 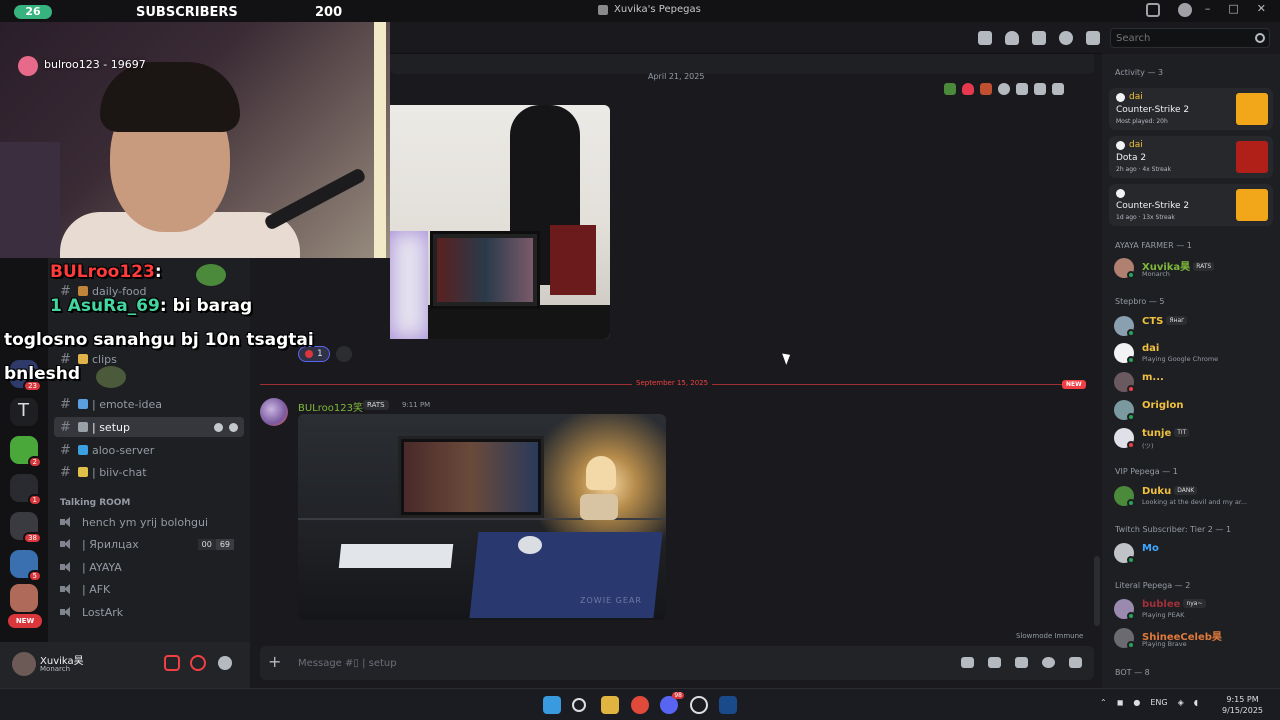 I want to click on sticker-icon, so click(x=1021, y=662).